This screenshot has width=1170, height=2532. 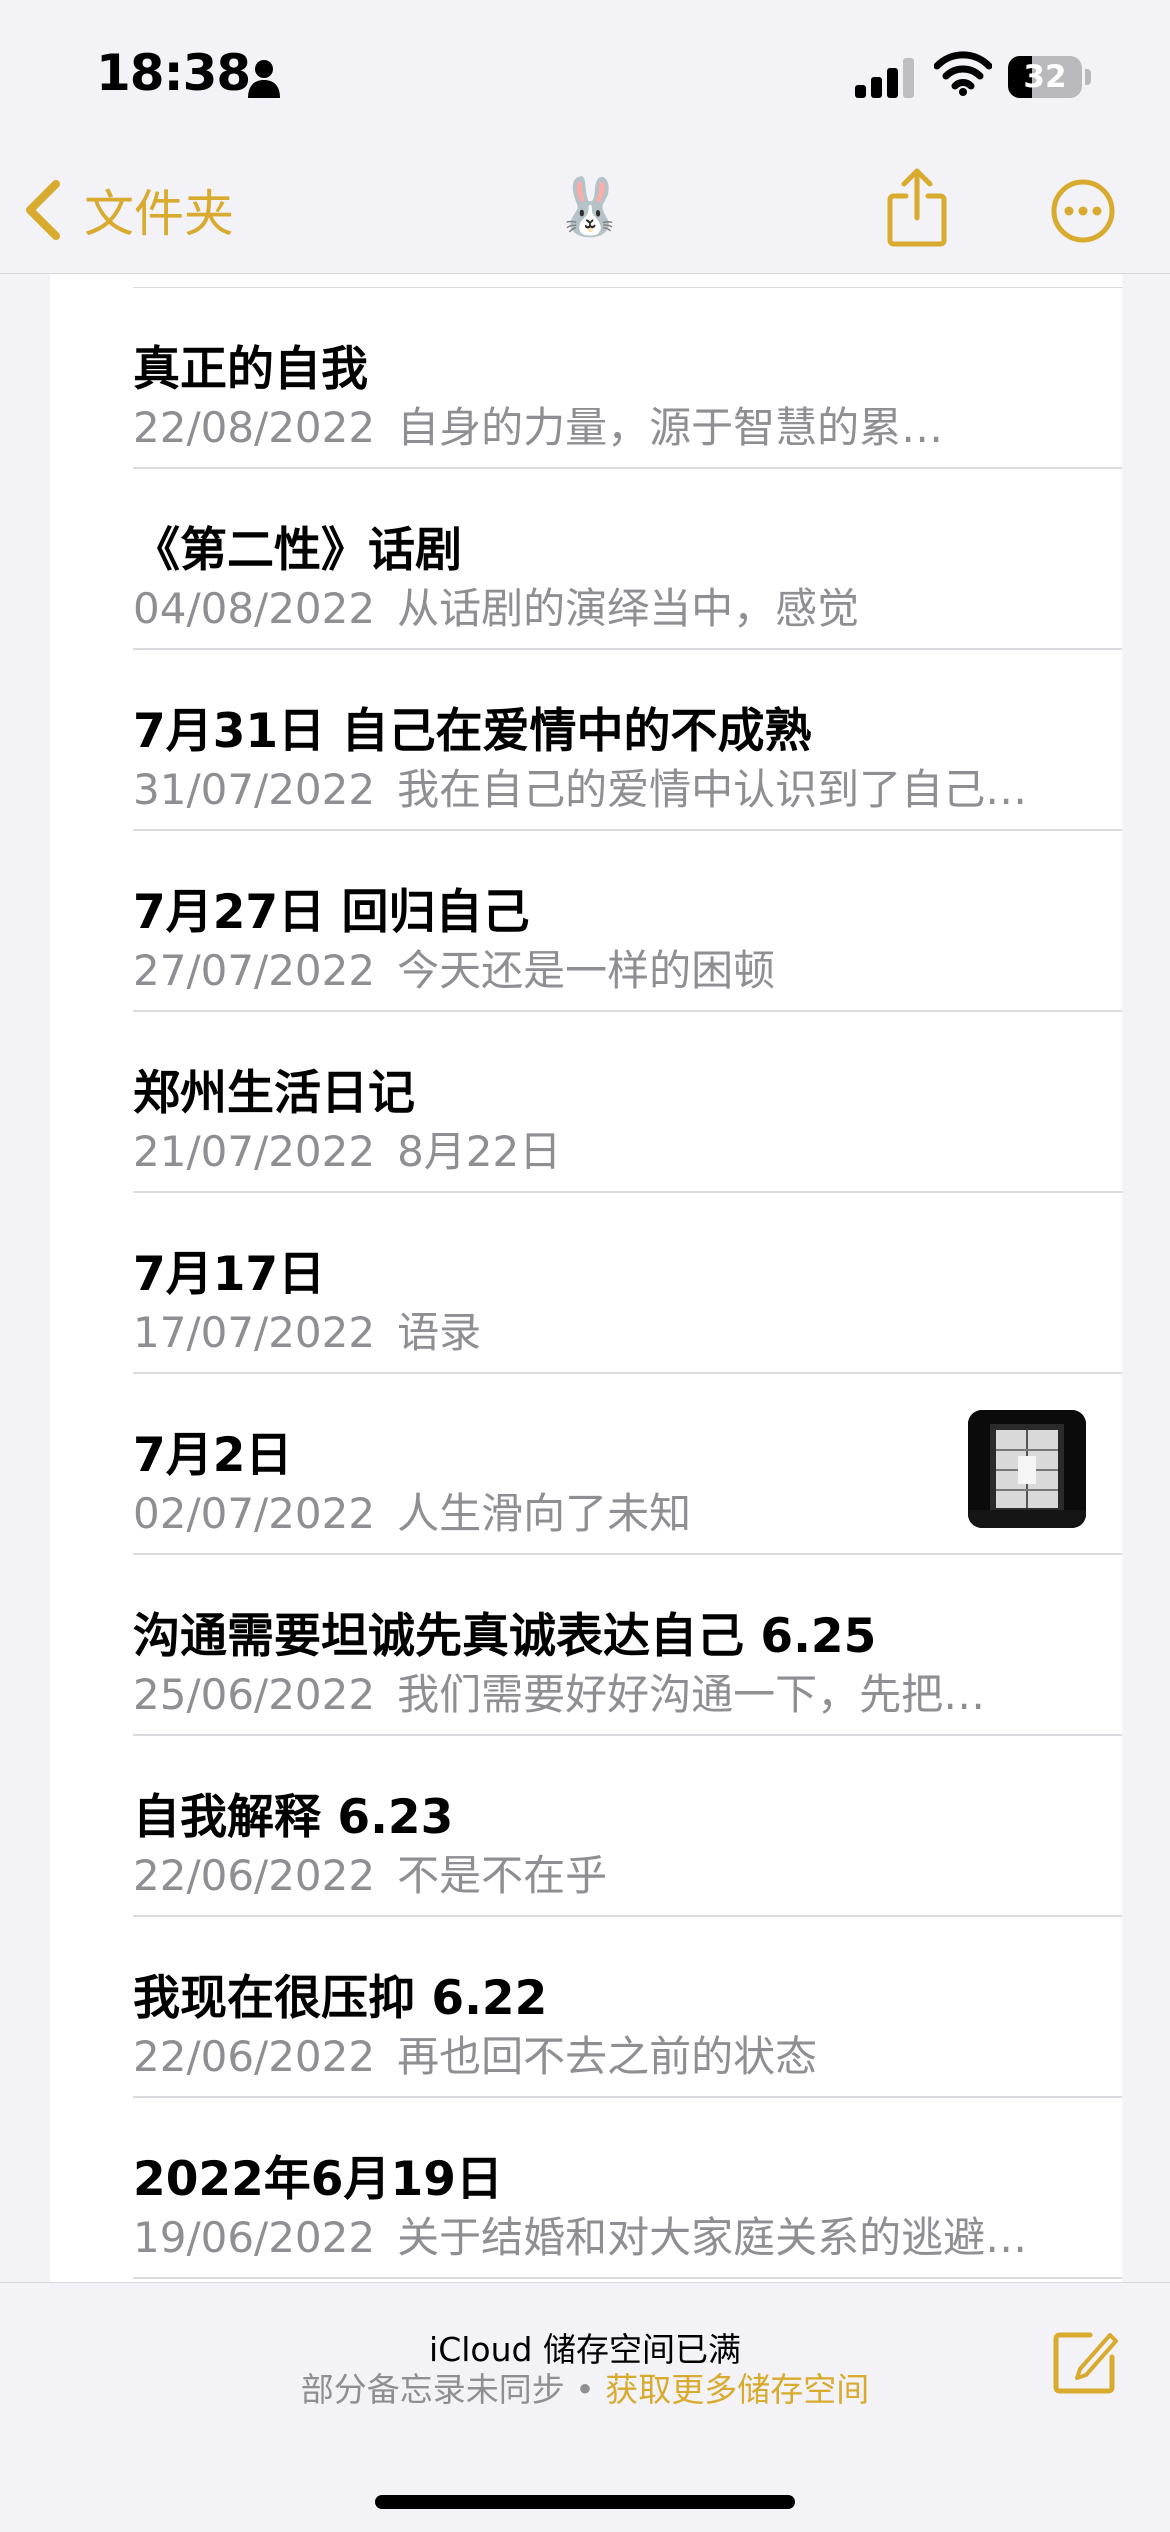 I want to click on note-preview: 不是不在乎, so click(x=502, y=1875).